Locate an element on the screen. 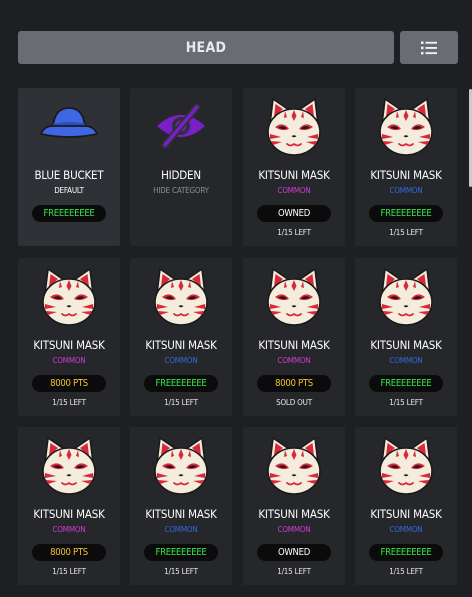 Image resolution: width=472 pixels, height=597 pixels. item-rarity: DEFAULT is located at coordinates (69, 190).